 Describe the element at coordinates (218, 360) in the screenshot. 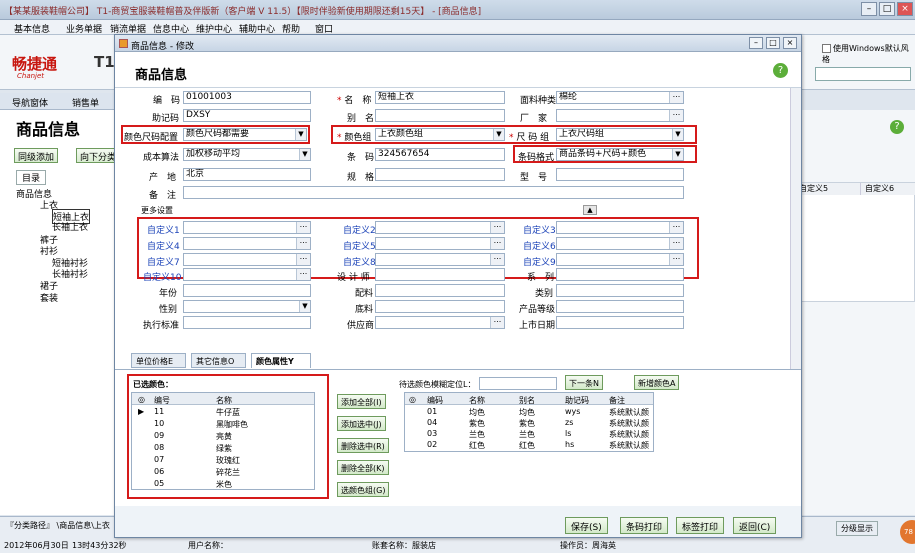

I see `tab-other-info: 其它信息O` at that location.